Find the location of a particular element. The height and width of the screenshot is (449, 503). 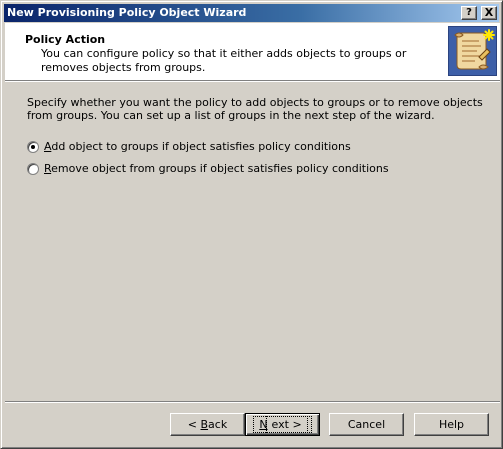

title-buttons: ? X is located at coordinates (479, 13).